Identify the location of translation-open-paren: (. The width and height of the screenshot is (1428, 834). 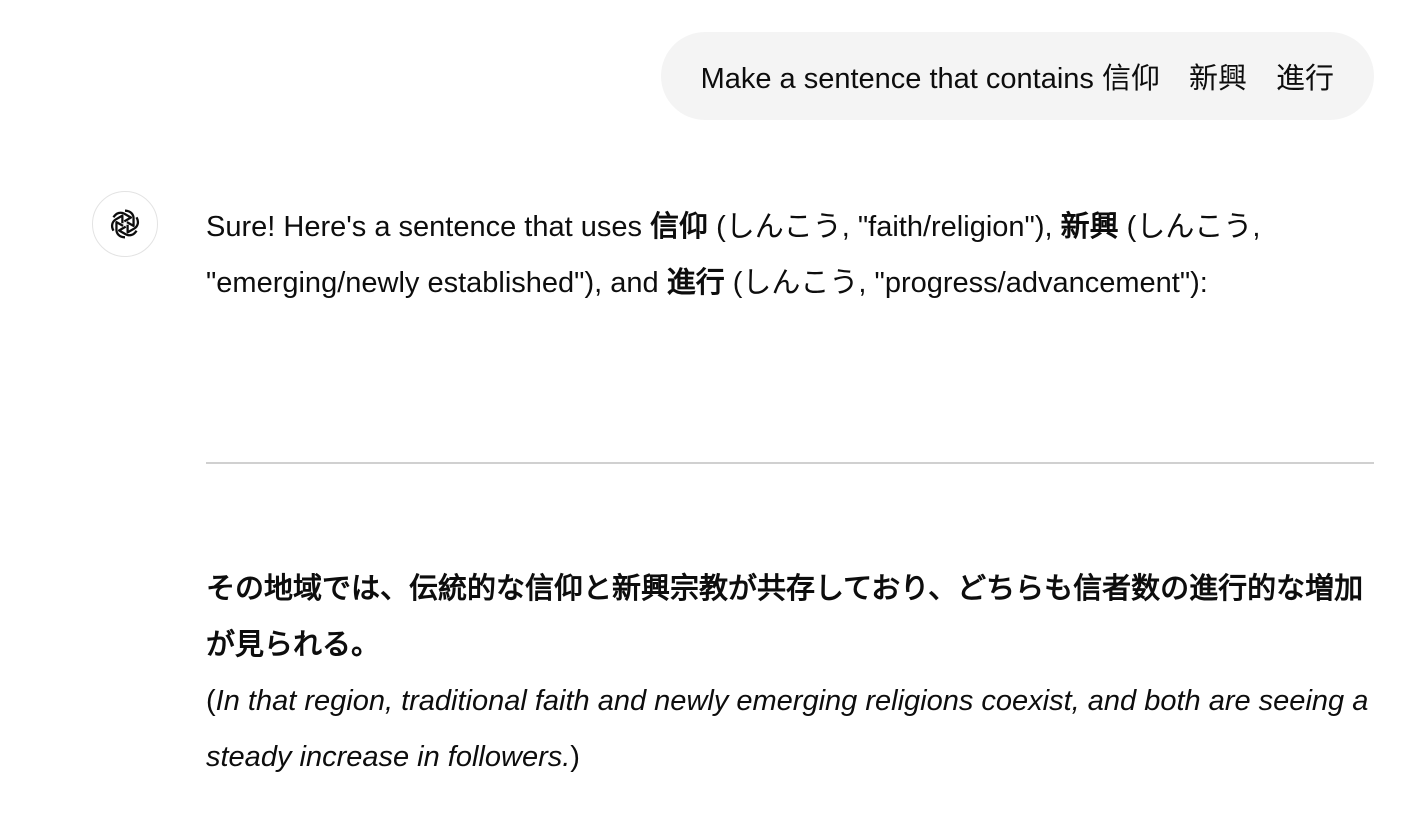
(211, 701).